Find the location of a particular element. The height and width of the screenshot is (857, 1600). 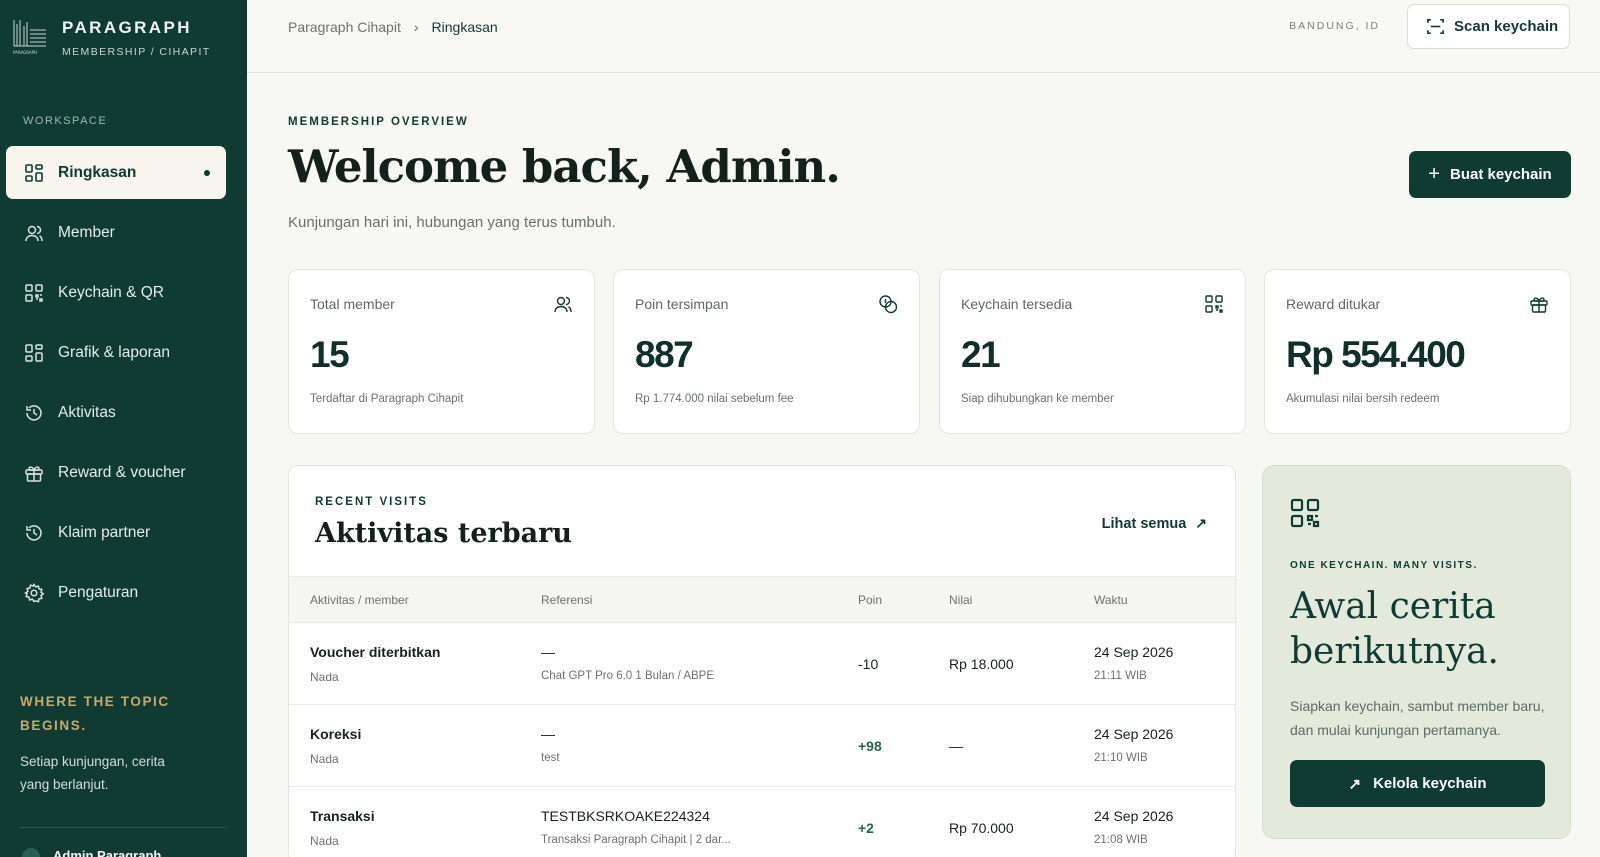

sidebar-item-grafik: Grafik & laporan is located at coordinates (116, 352).